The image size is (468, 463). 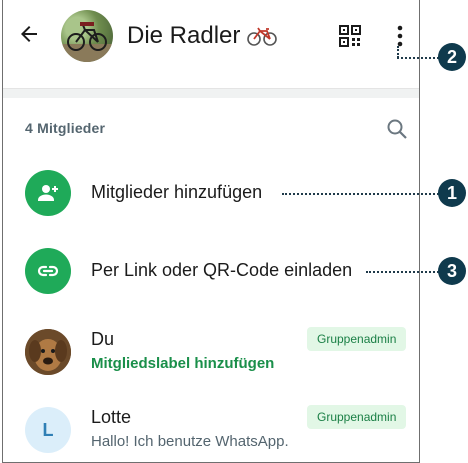 I want to click on qr-code-icon, so click(x=350, y=36).